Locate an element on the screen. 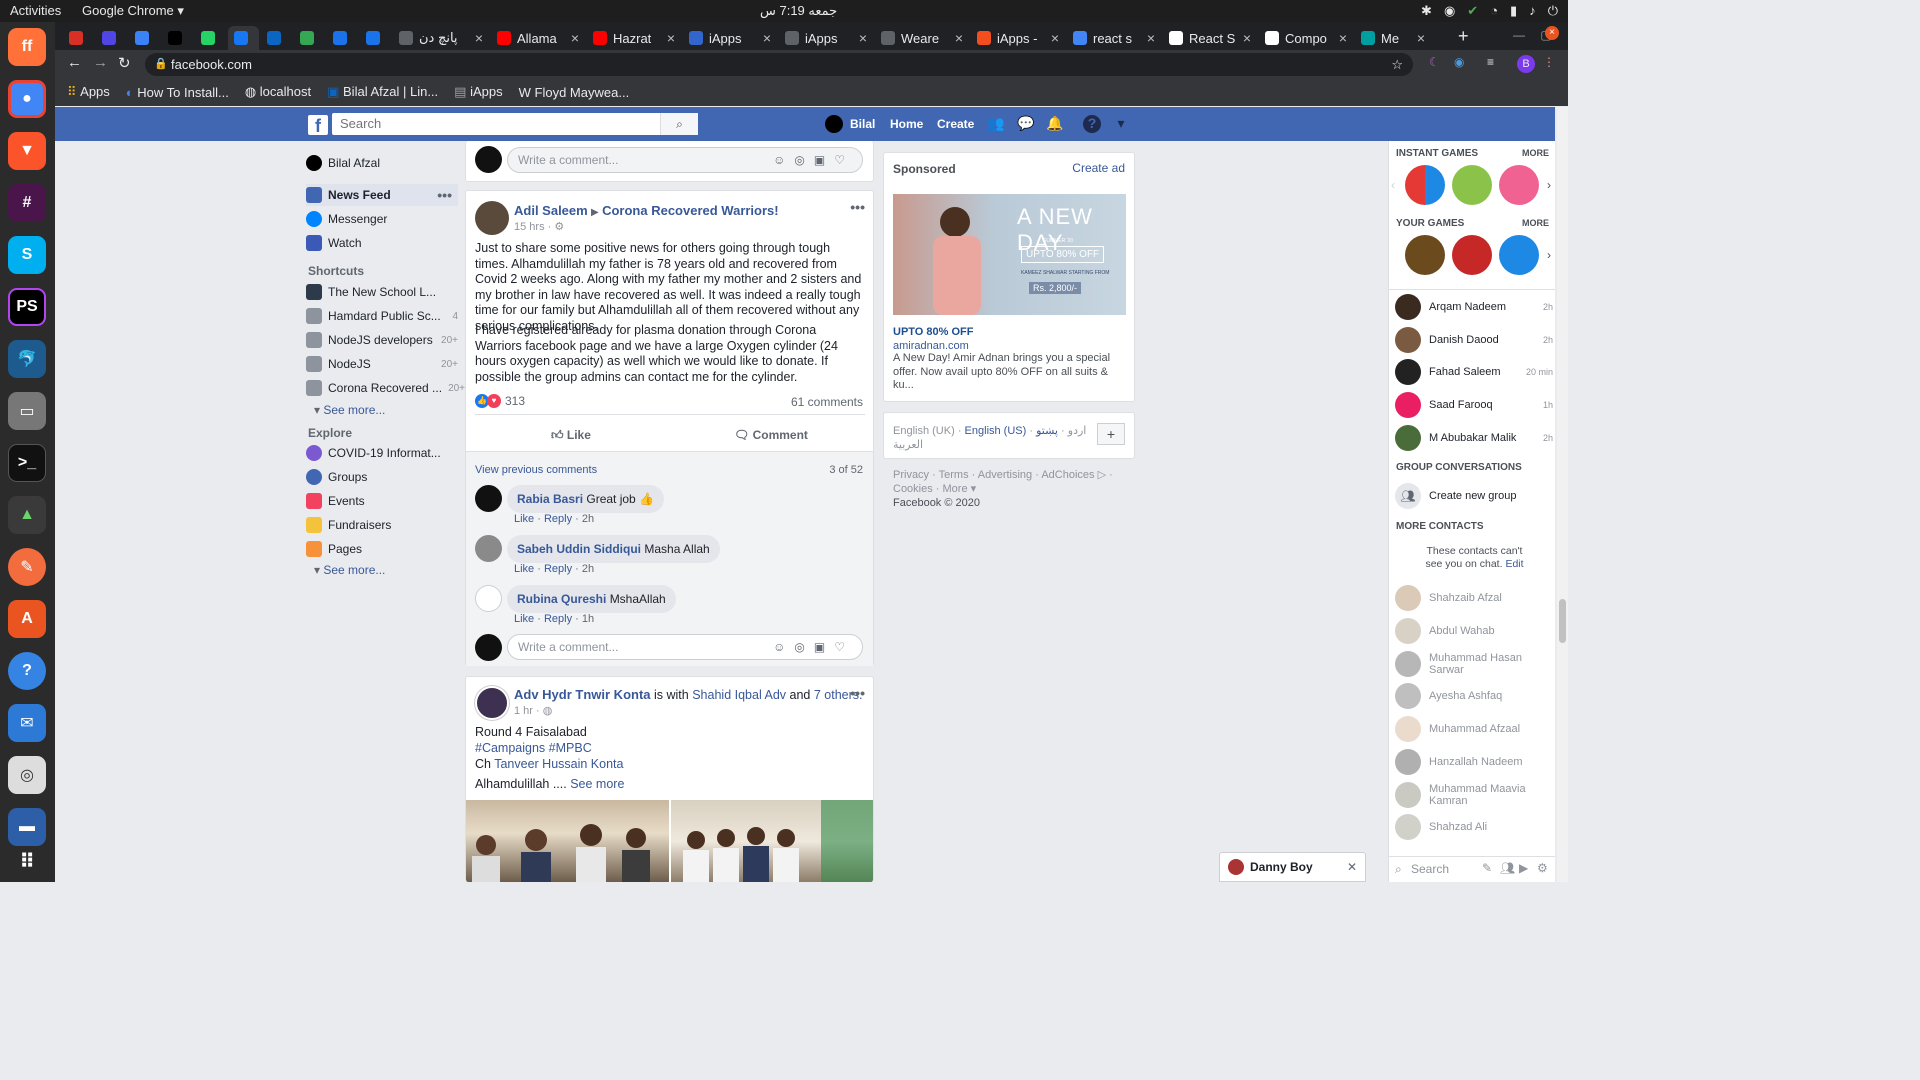 The width and height of the screenshot is (1920, 1080). language-english-us-link: English (US) is located at coordinates (996, 431).